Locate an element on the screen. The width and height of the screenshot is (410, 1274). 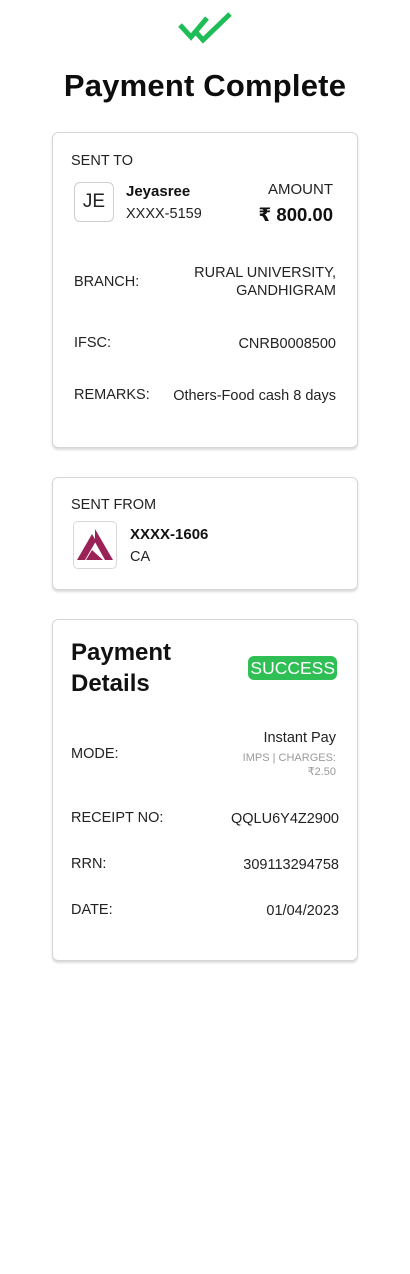
mode-label: MODE: is located at coordinates (95, 754).